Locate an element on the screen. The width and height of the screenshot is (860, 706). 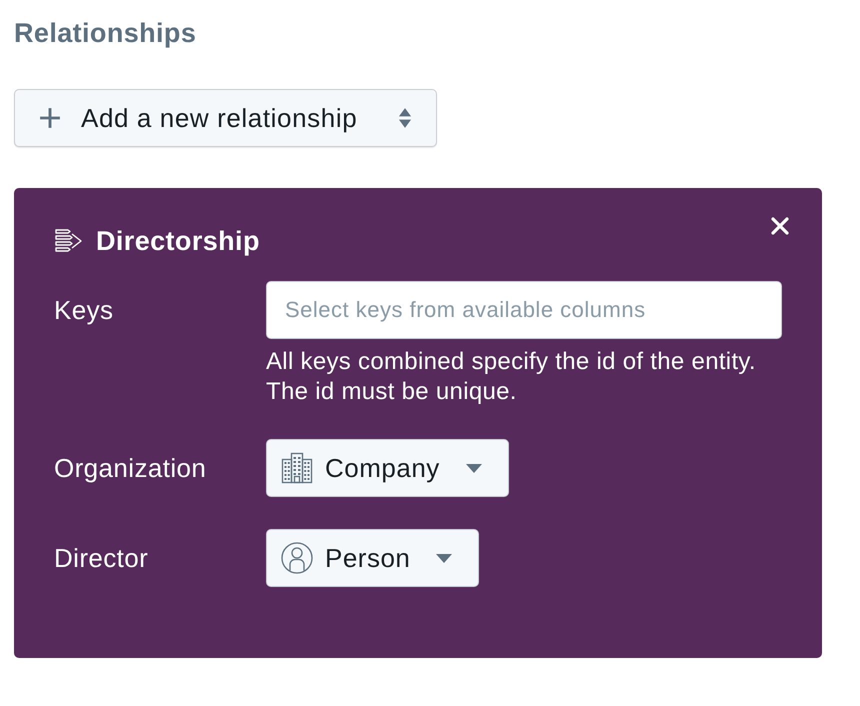
entity-select: Company is located at coordinates (387, 468).